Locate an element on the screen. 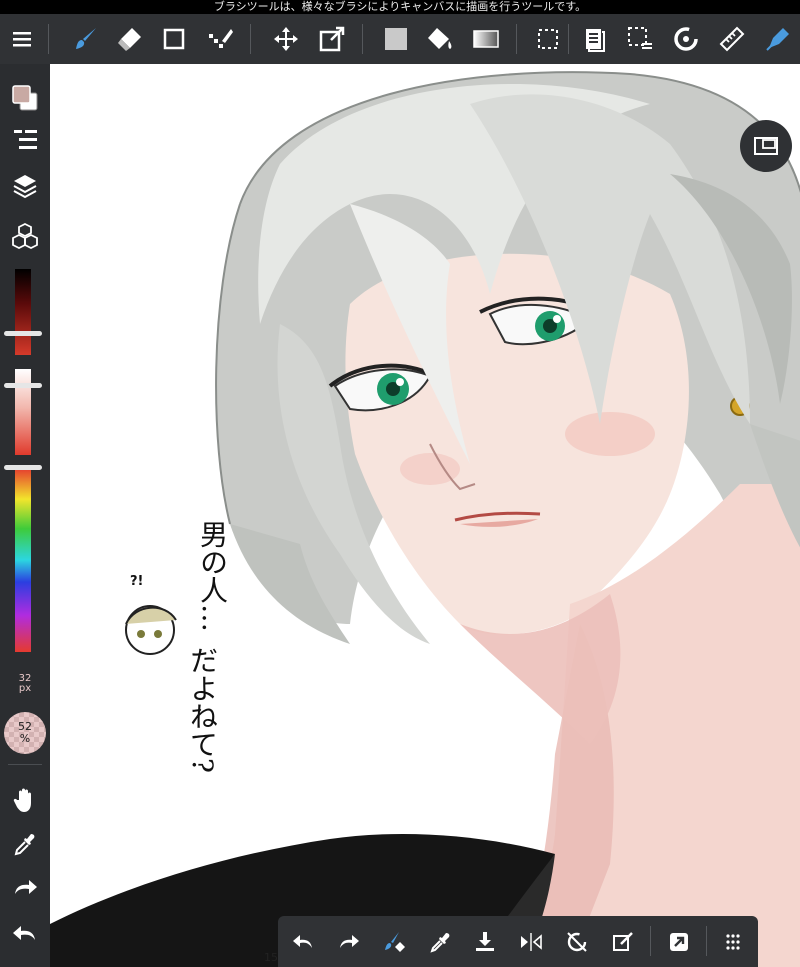 Image resolution: width=800 pixels, height=967 pixels. fill-color-button is located at coordinates (396, 39).